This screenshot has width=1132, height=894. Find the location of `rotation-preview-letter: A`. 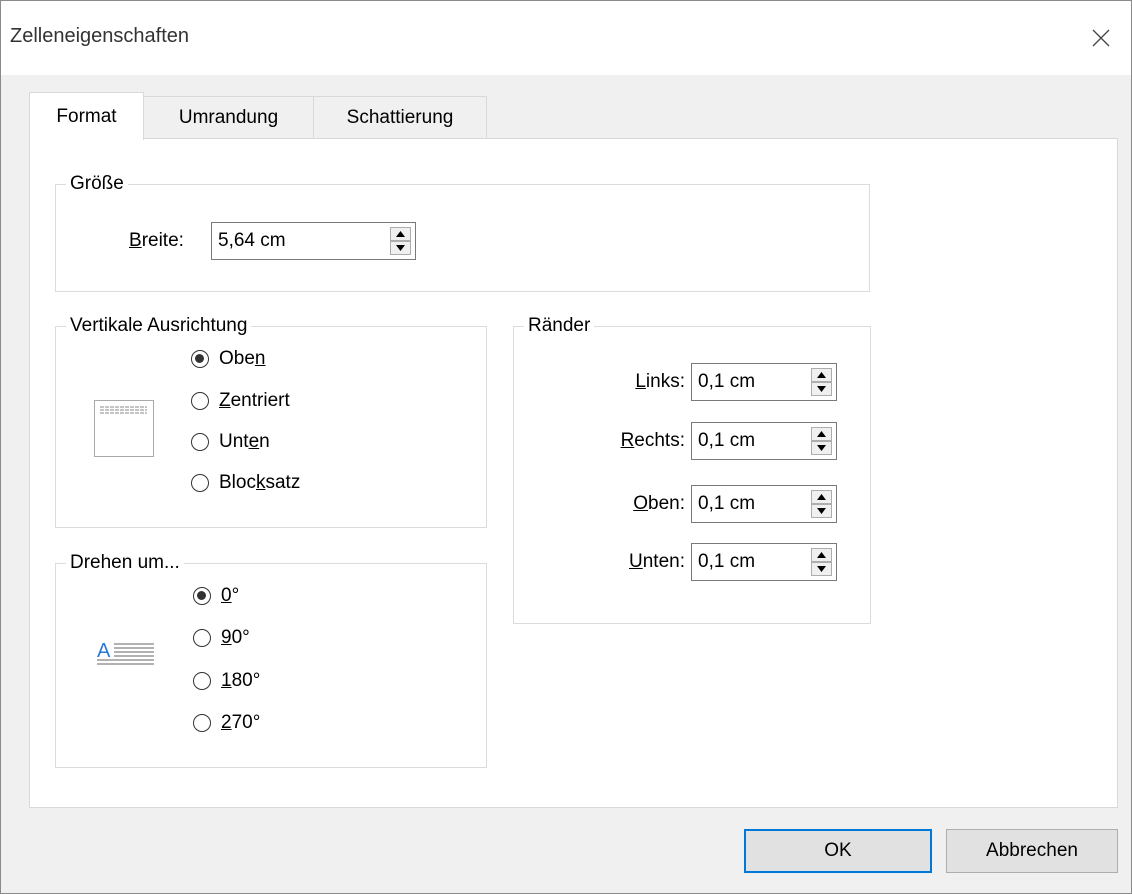

rotation-preview-letter: A is located at coordinates (104, 651).